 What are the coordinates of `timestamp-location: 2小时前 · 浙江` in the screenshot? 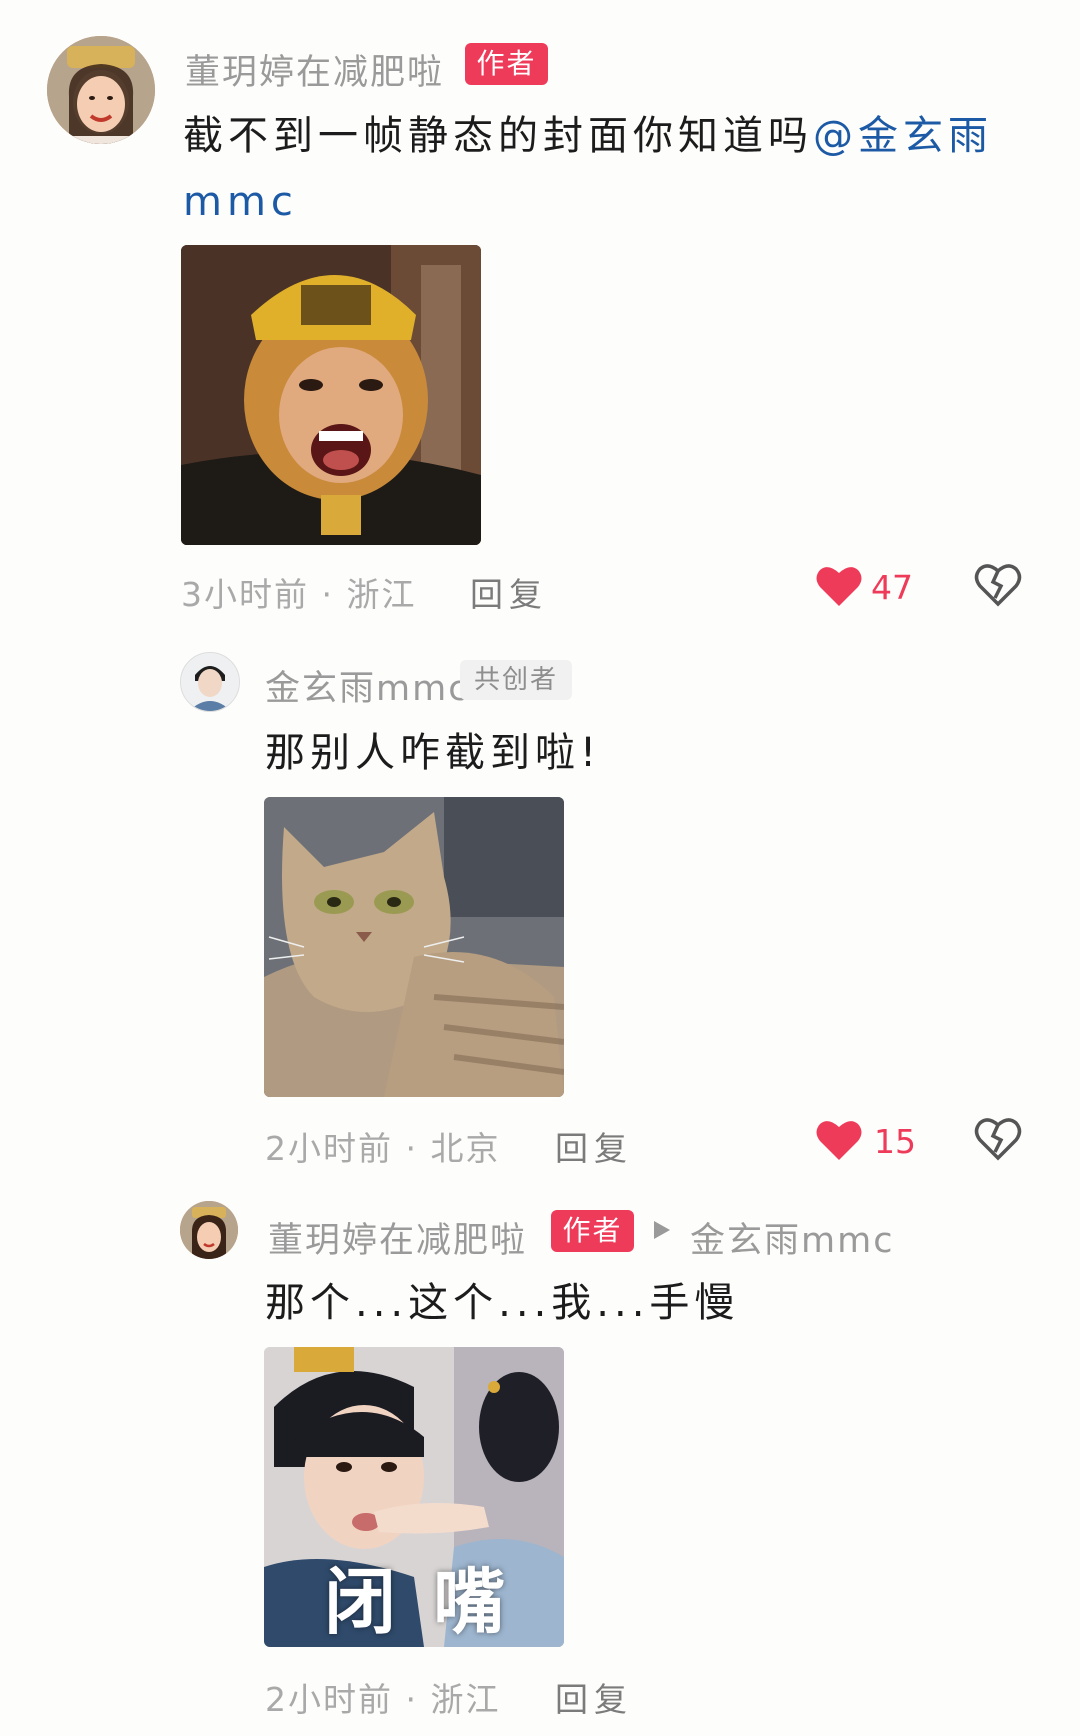 It's located at (383, 1699).